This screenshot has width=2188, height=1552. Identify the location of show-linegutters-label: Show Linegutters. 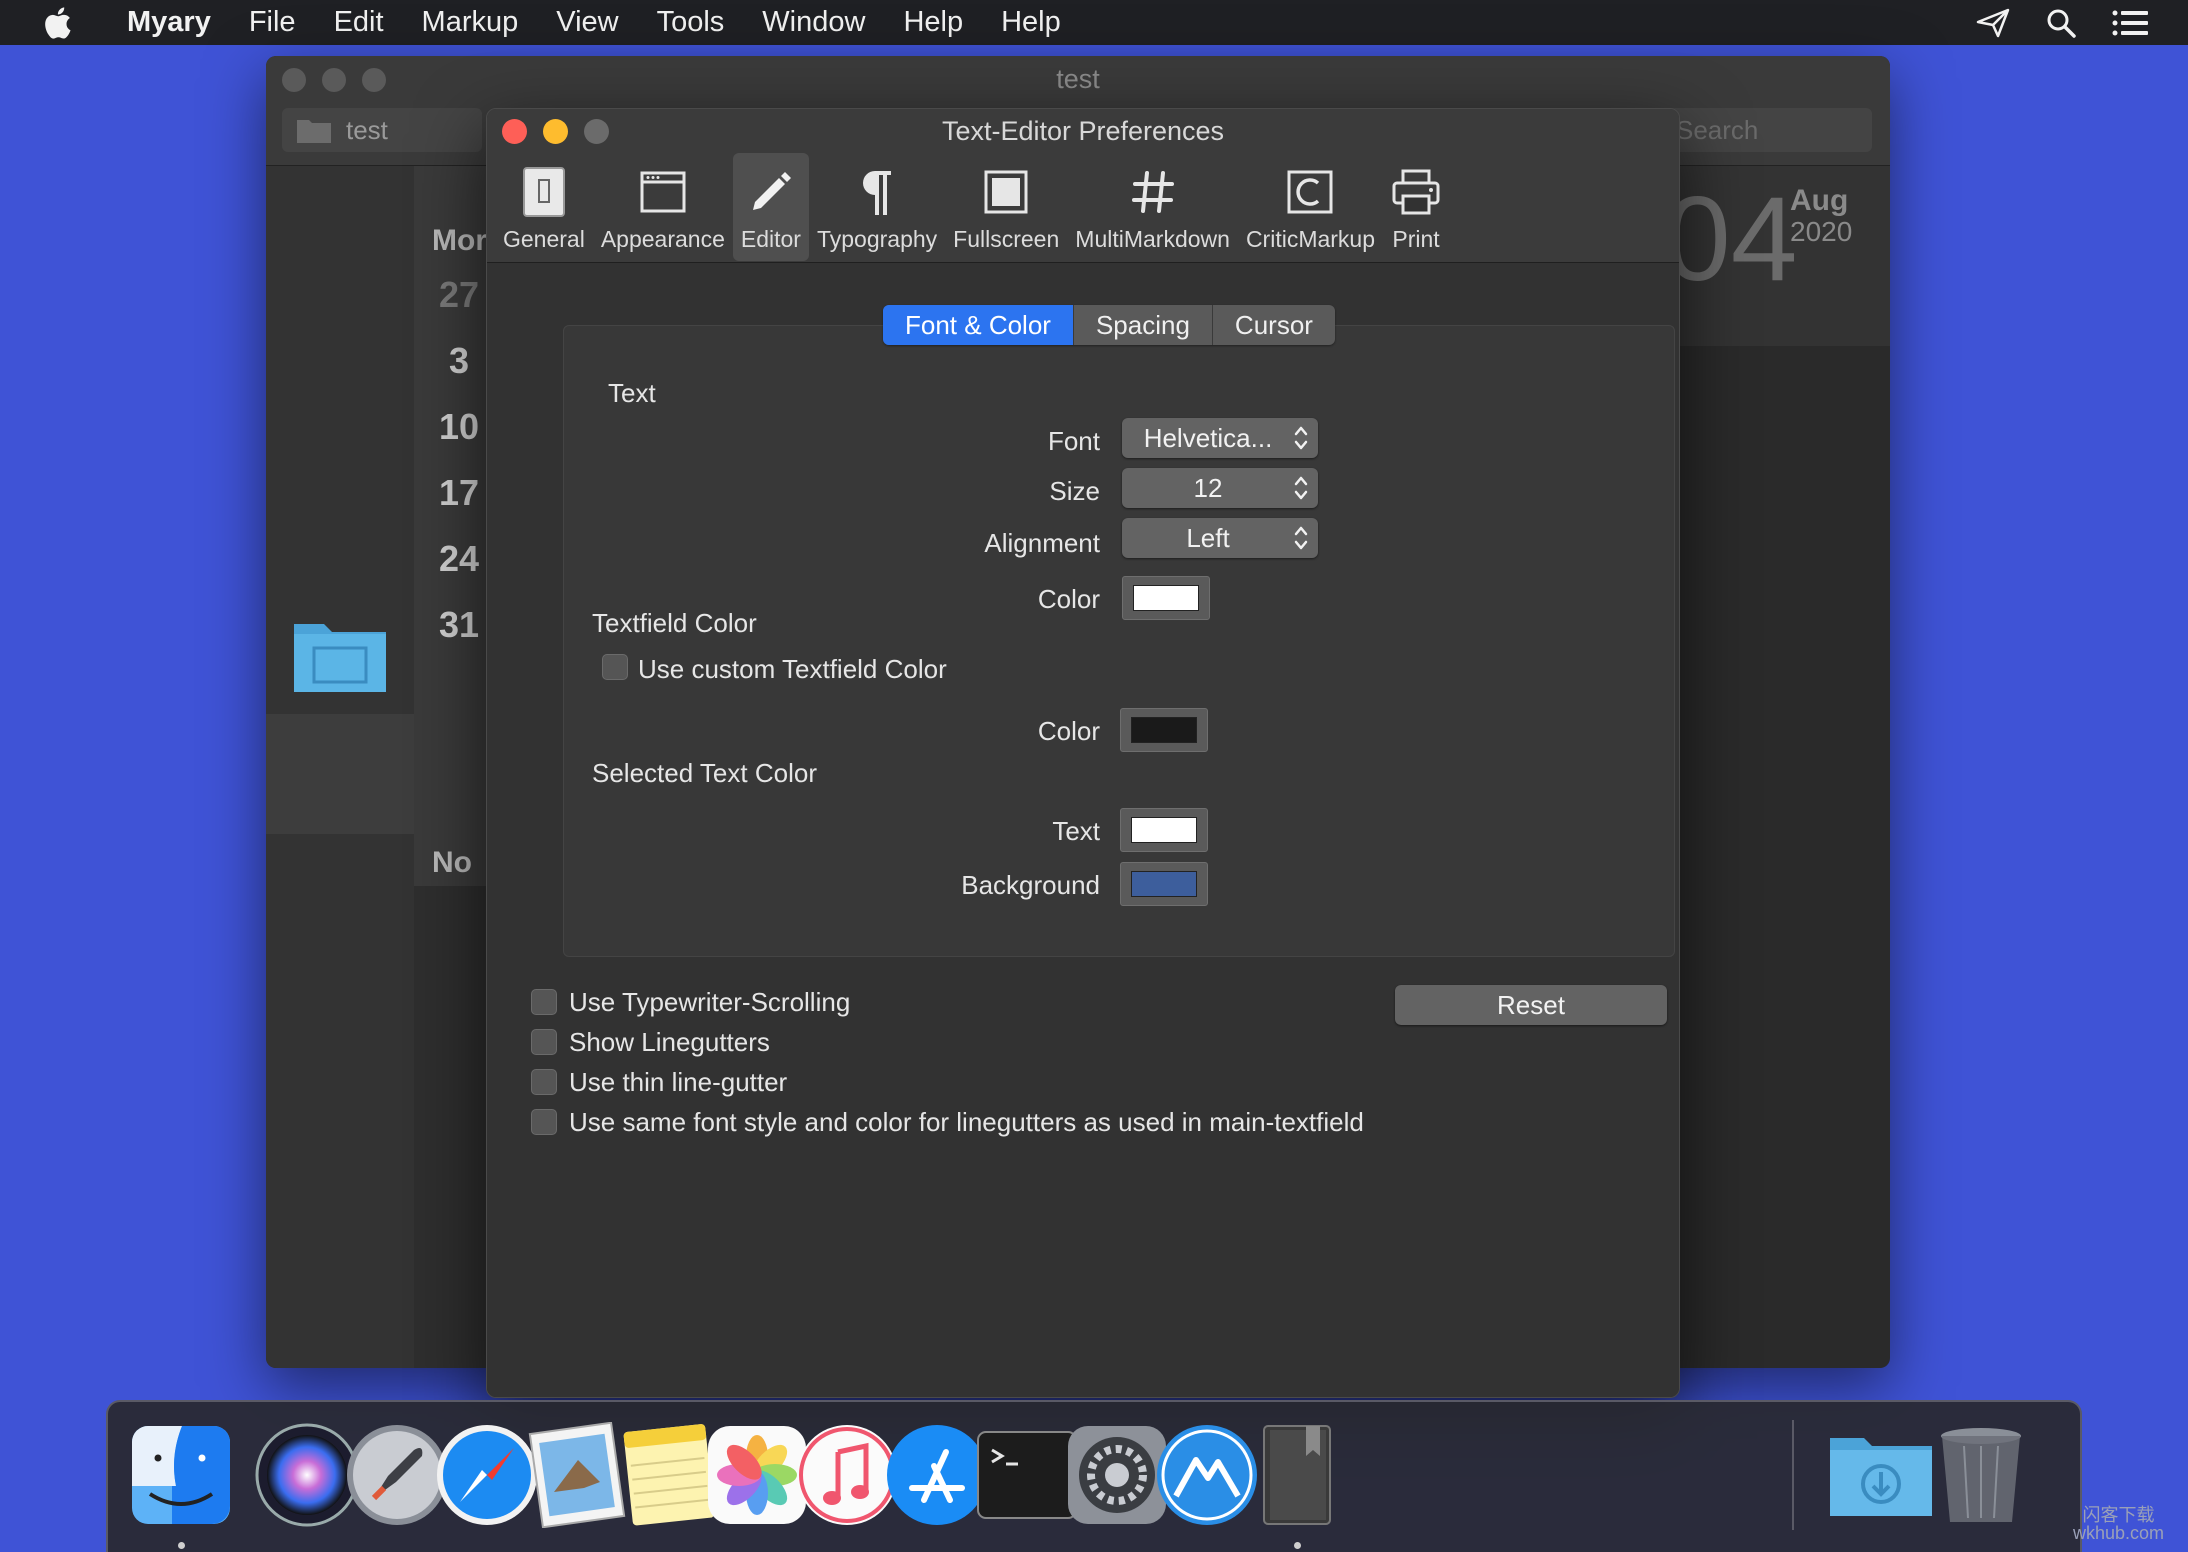
(669, 1042).